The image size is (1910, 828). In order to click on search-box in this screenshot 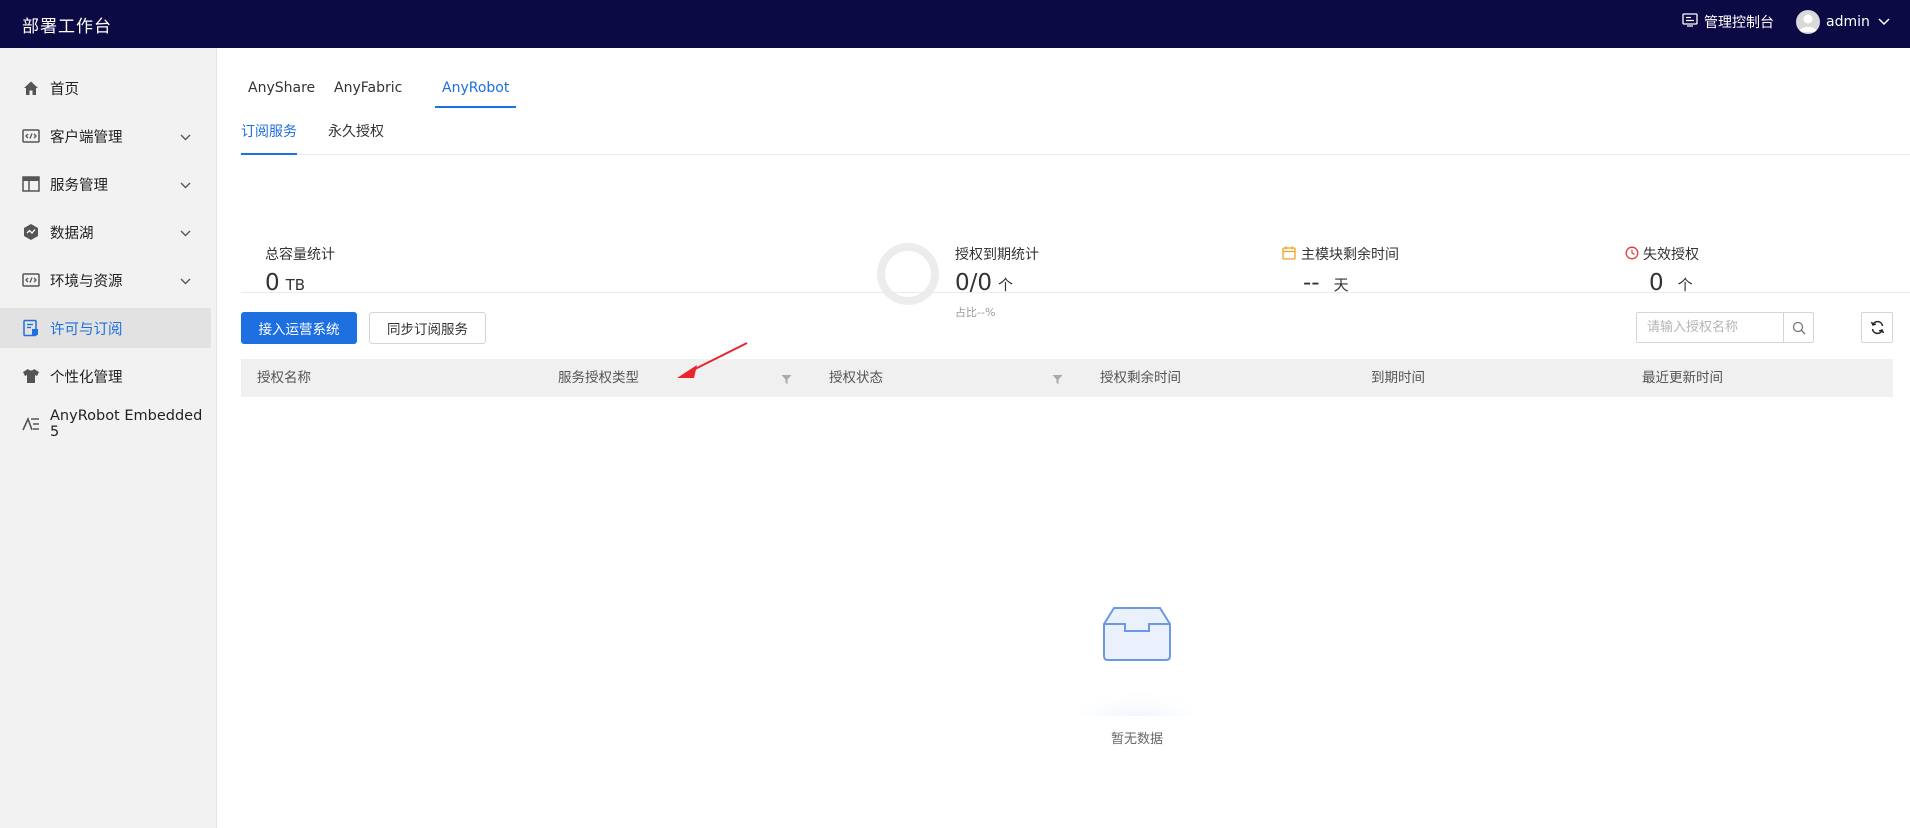, I will do `click(1725, 327)`.